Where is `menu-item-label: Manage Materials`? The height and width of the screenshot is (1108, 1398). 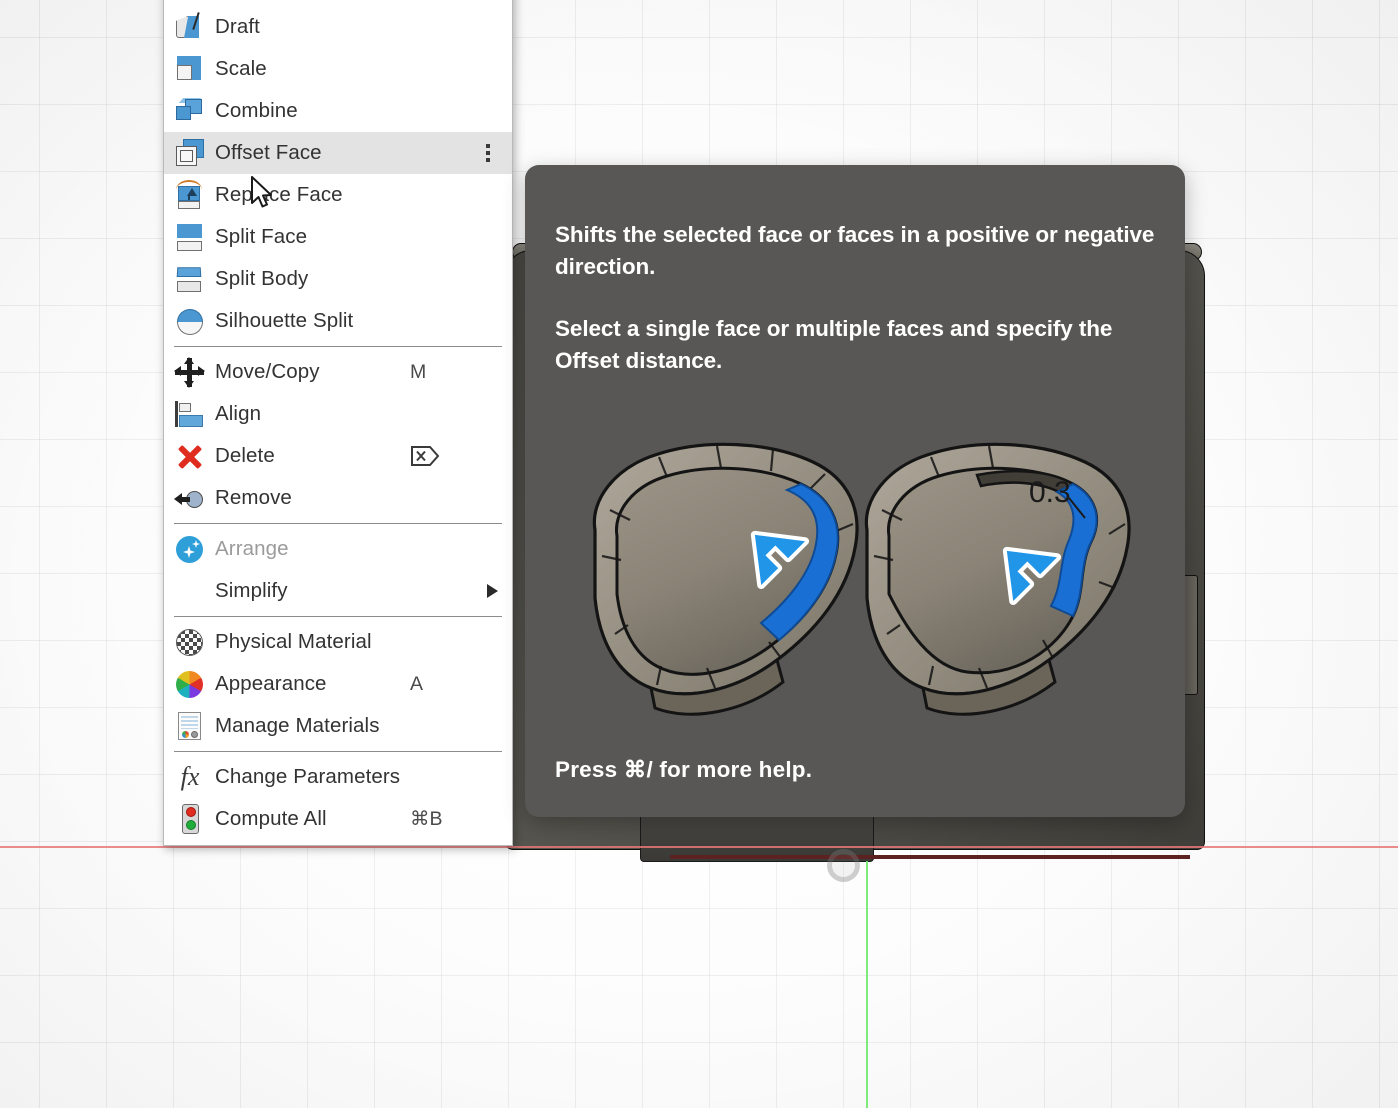 menu-item-label: Manage Materials is located at coordinates (297, 725).